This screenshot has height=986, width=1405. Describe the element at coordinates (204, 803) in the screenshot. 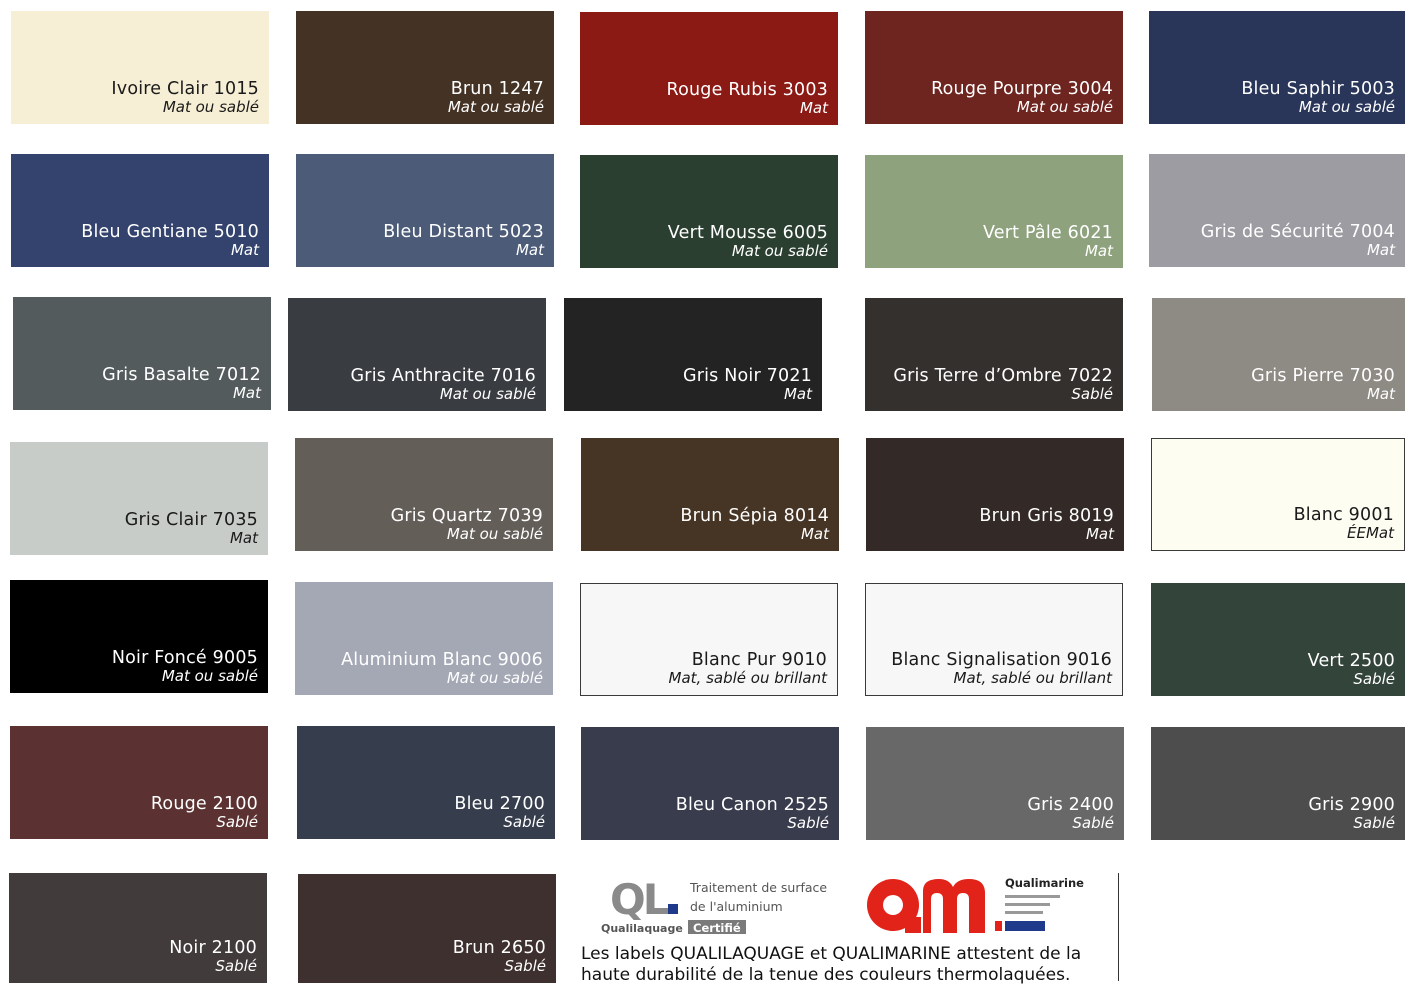

I see `swatch-color-name: Rouge 2100` at that location.